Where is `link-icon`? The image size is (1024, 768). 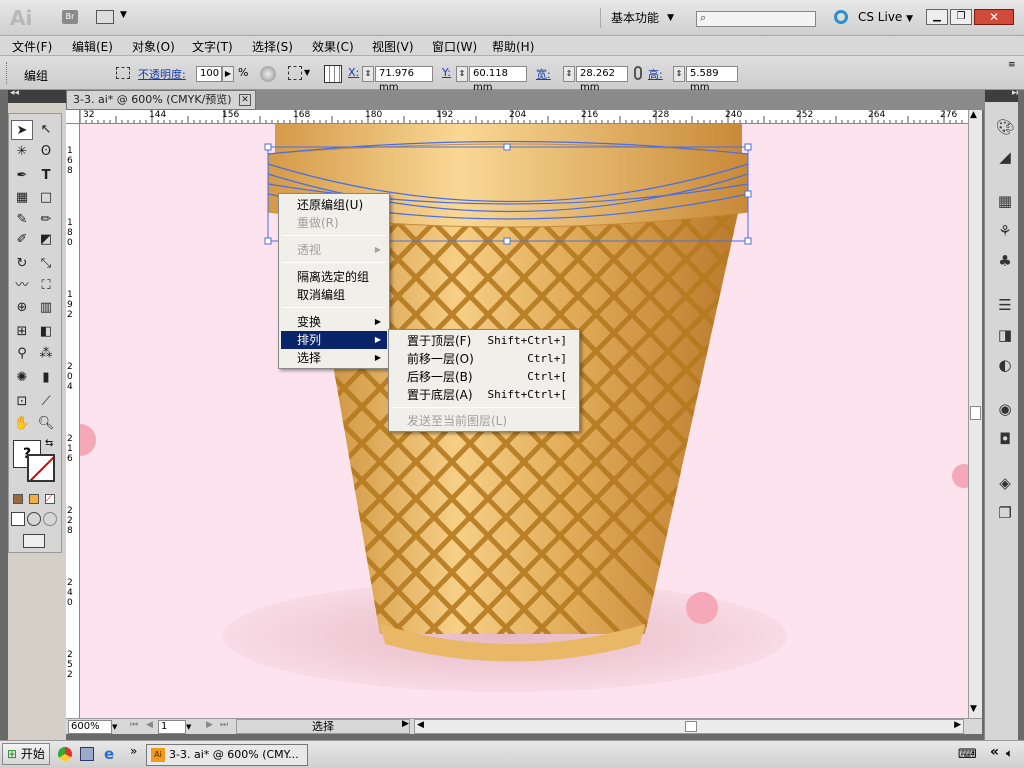 link-icon is located at coordinates (638, 73).